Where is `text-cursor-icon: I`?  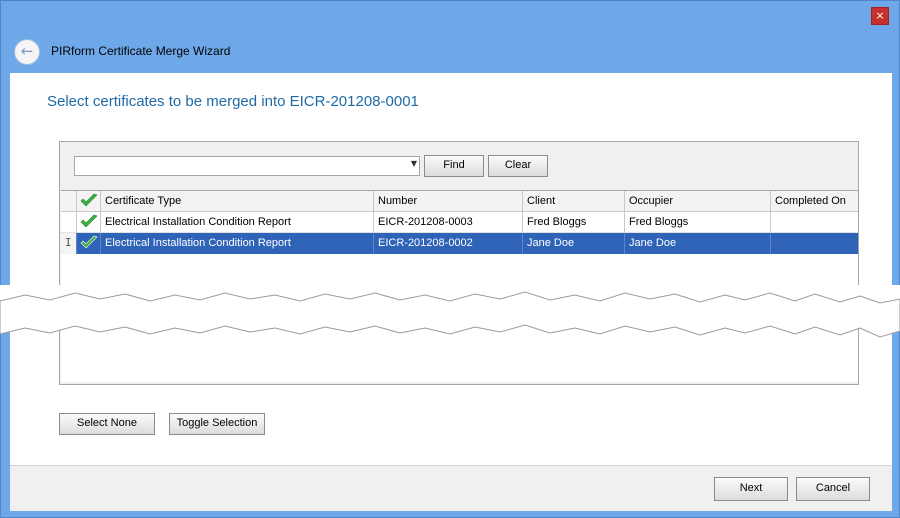
text-cursor-icon: I is located at coordinates (68, 242).